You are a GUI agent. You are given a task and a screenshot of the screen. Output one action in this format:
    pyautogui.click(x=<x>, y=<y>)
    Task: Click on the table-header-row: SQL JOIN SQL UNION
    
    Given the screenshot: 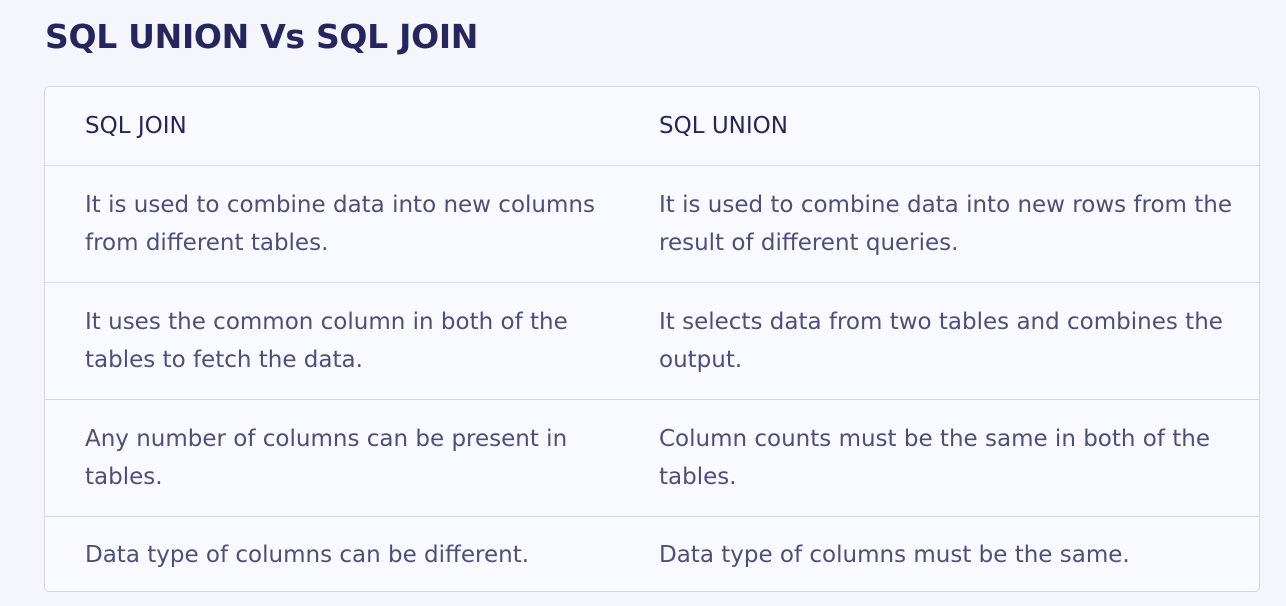 What is the action you would take?
    pyautogui.click(x=652, y=126)
    